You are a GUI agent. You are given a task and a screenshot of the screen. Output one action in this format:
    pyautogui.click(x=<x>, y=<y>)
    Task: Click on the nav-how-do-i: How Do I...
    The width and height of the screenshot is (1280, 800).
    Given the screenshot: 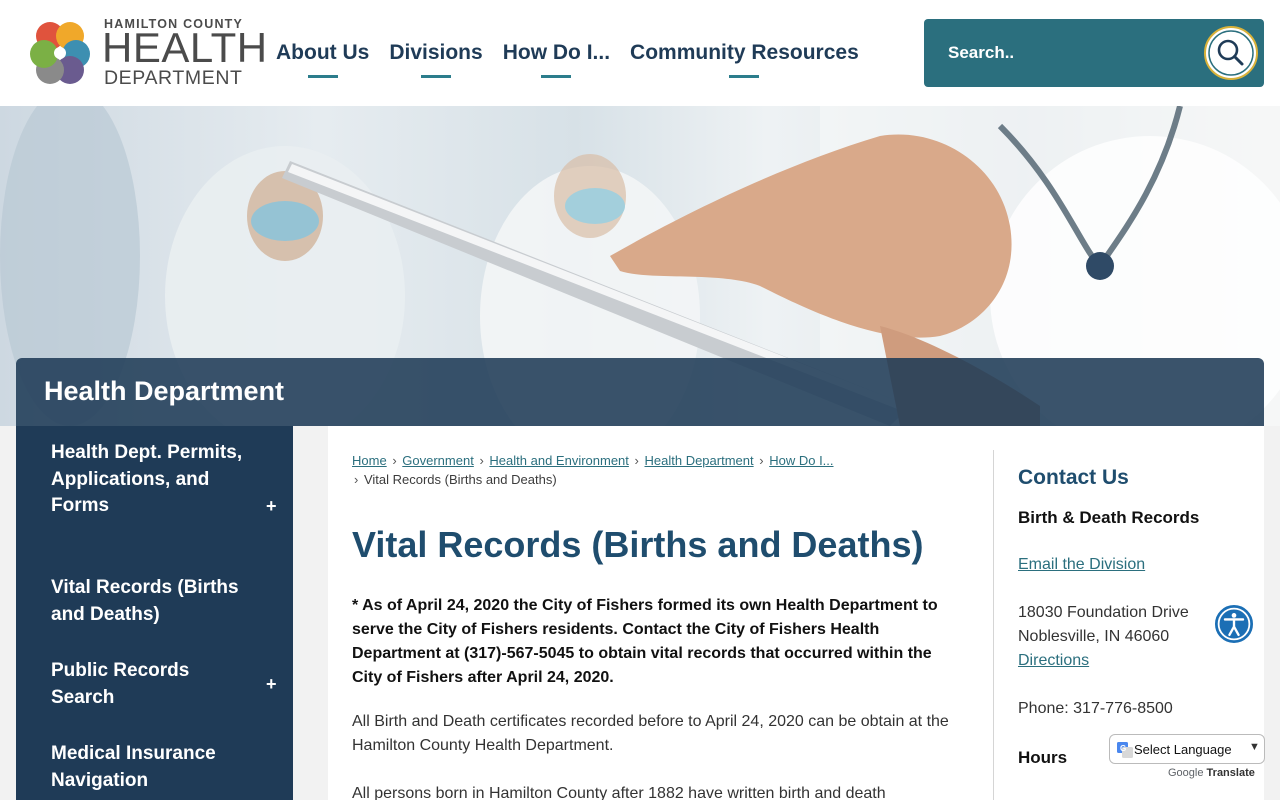 What is the action you would take?
    pyautogui.click(x=556, y=53)
    